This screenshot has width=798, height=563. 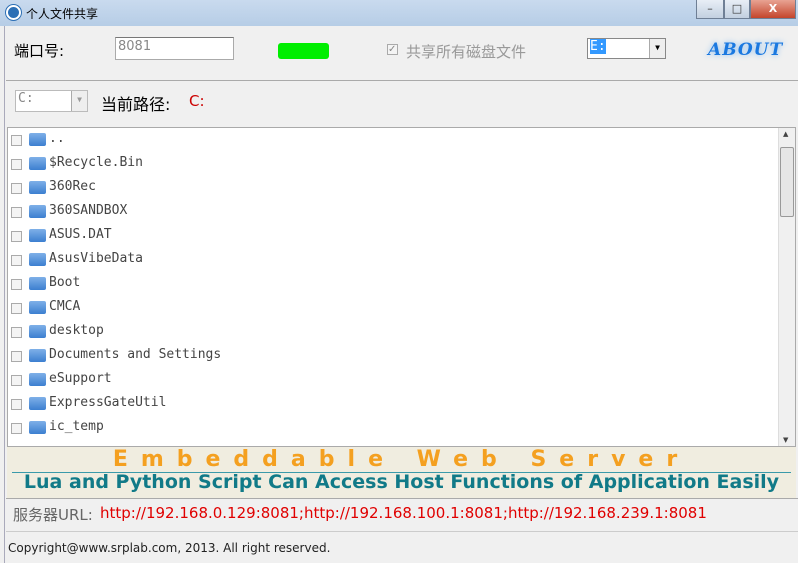 I want to click on list-item: AsusVibeData, so click(x=393, y=260).